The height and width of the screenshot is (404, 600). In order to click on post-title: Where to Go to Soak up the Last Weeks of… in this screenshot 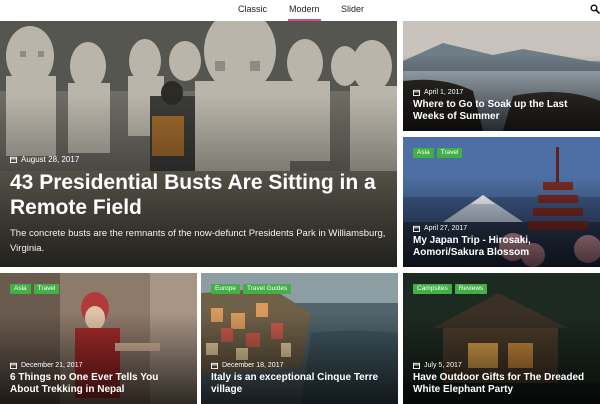, I will do `click(501, 111)`.